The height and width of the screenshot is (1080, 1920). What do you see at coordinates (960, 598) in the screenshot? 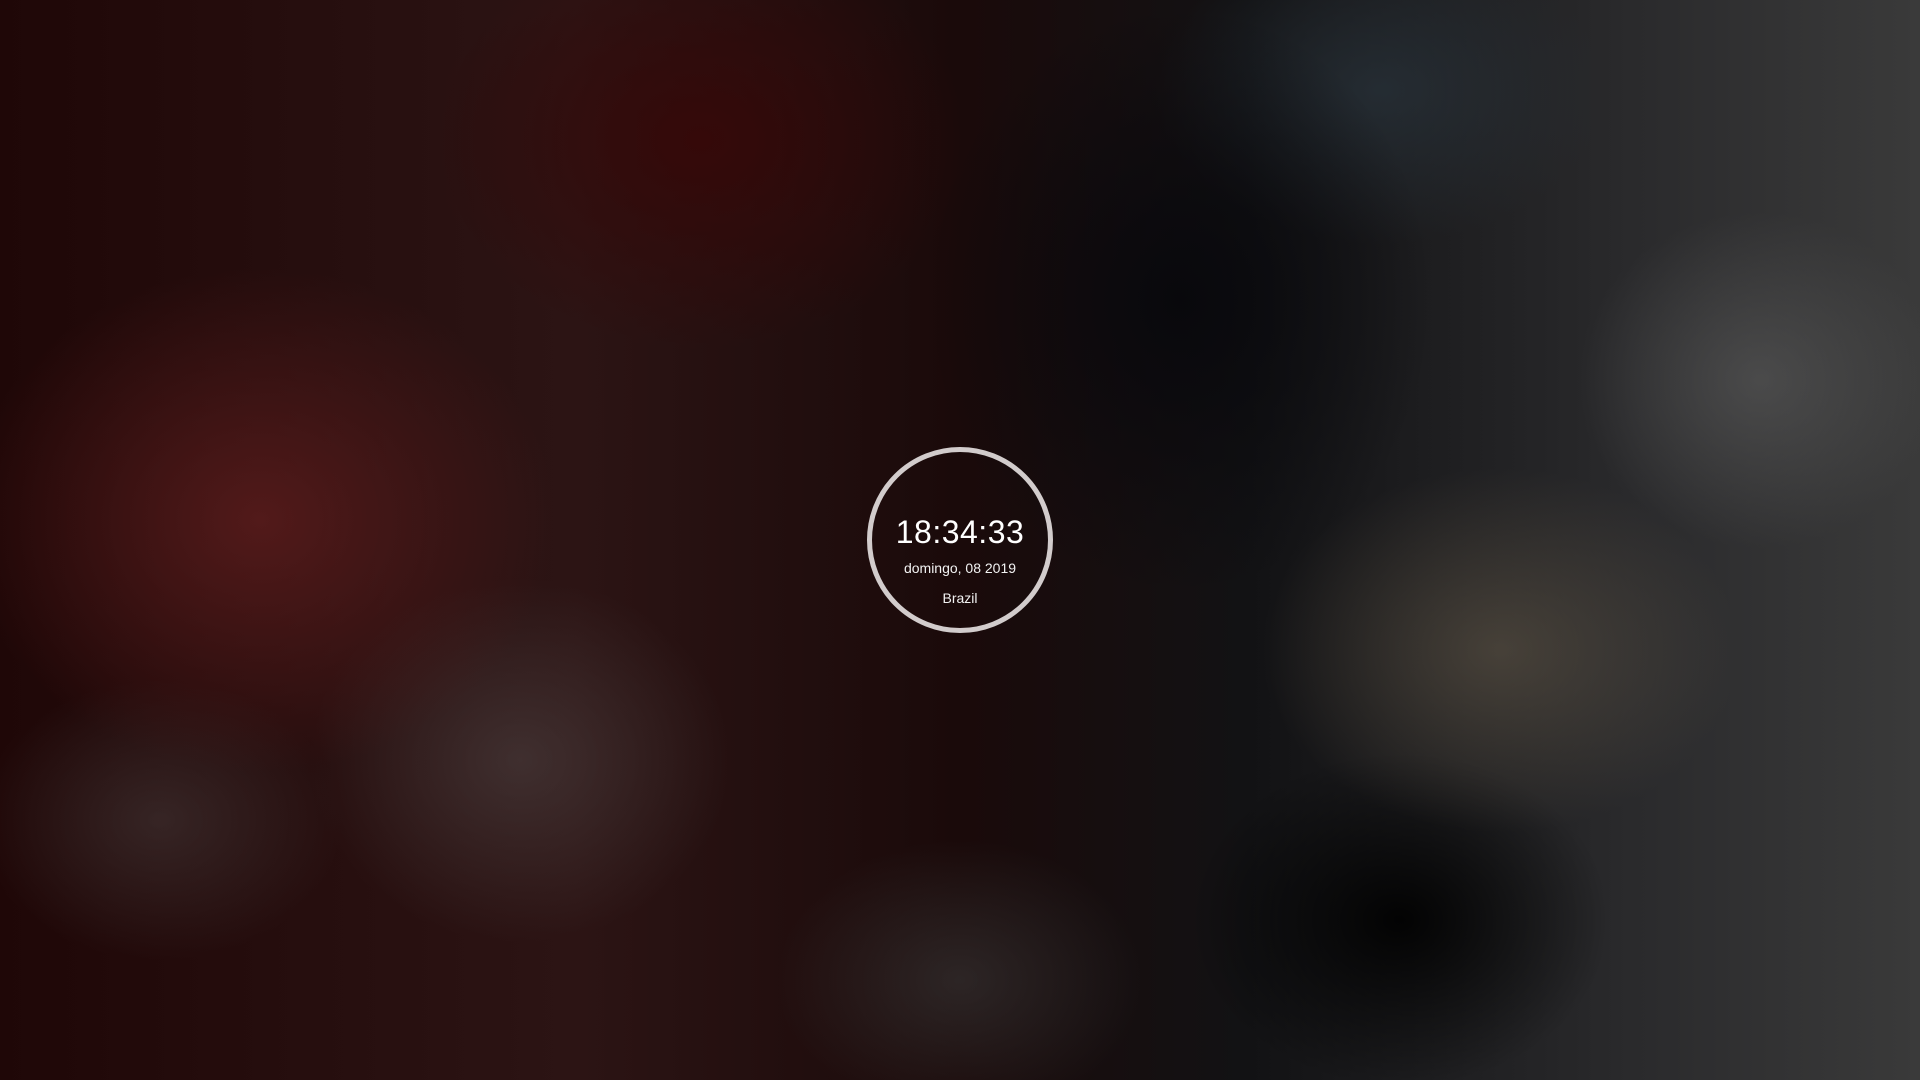
I see `clock-location: Brazil` at bounding box center [960, 598].